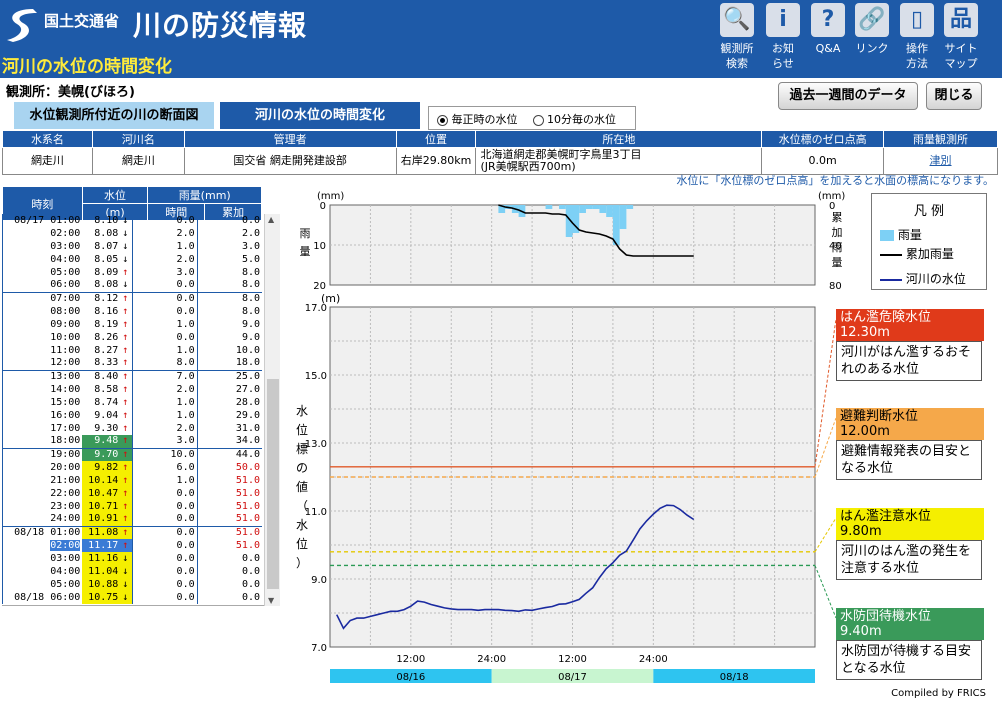  Describe the element at coordinates (132, 259) in the screenshot. I see `table-row: 04:00 8.05 ↓ 2.0 5.0` at that location.